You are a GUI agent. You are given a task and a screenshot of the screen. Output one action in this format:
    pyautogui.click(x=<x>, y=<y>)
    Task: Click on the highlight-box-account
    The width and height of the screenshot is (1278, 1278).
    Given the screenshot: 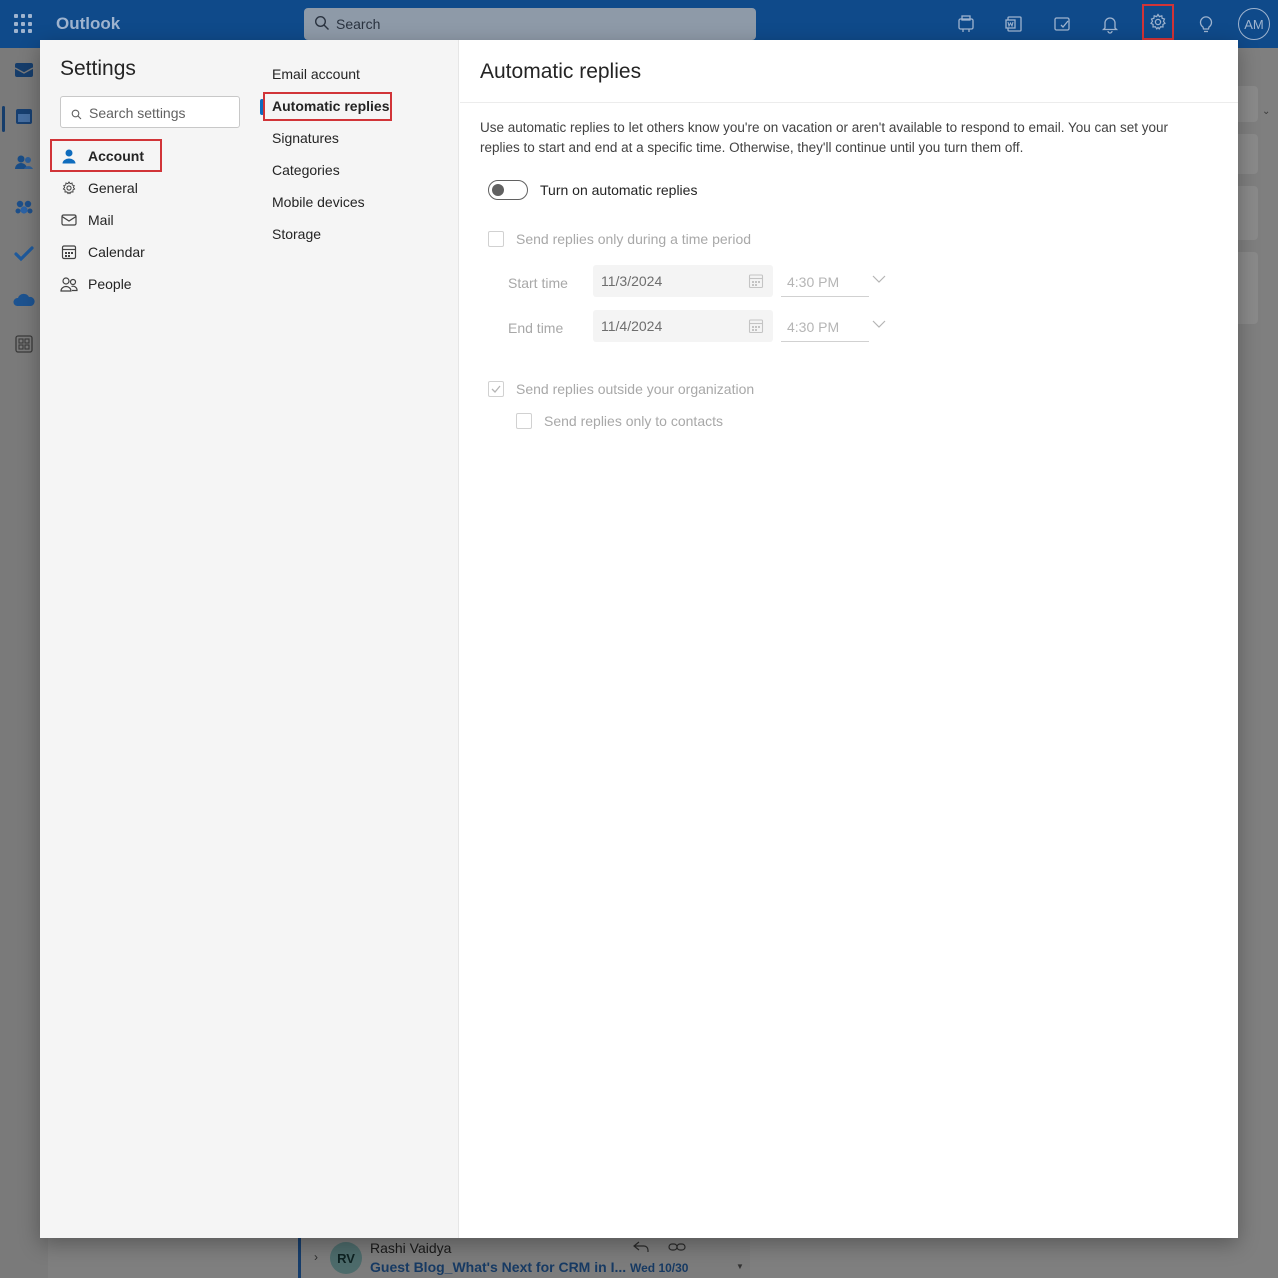 What is the action you would take?
    pyautogui.click(x=106, y=155)
    